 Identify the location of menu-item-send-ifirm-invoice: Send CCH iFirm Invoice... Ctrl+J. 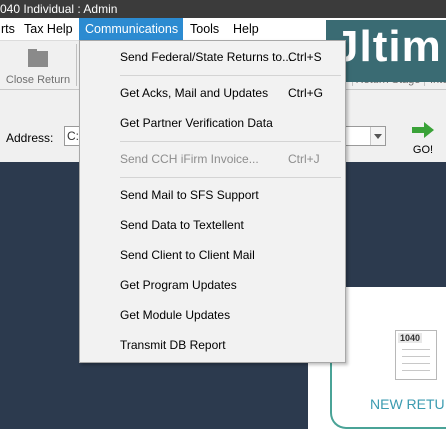
(212, 159).